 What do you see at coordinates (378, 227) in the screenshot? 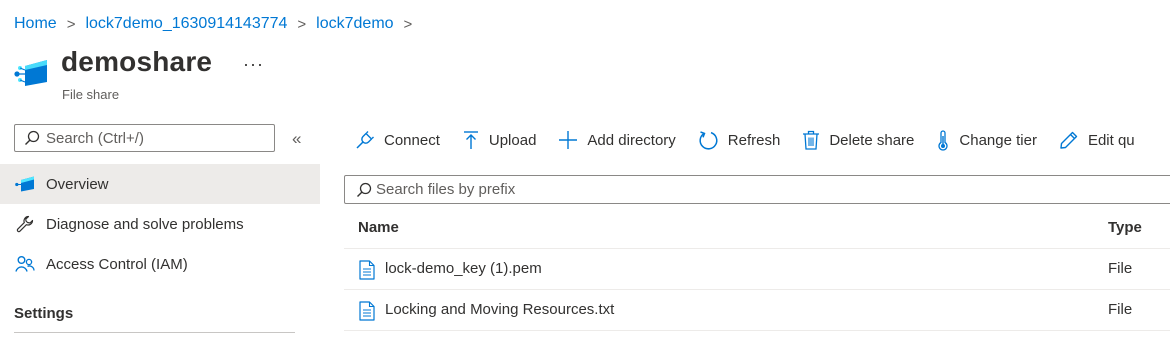
I see `column-header-name: Name` at bounding box center [378, 227].